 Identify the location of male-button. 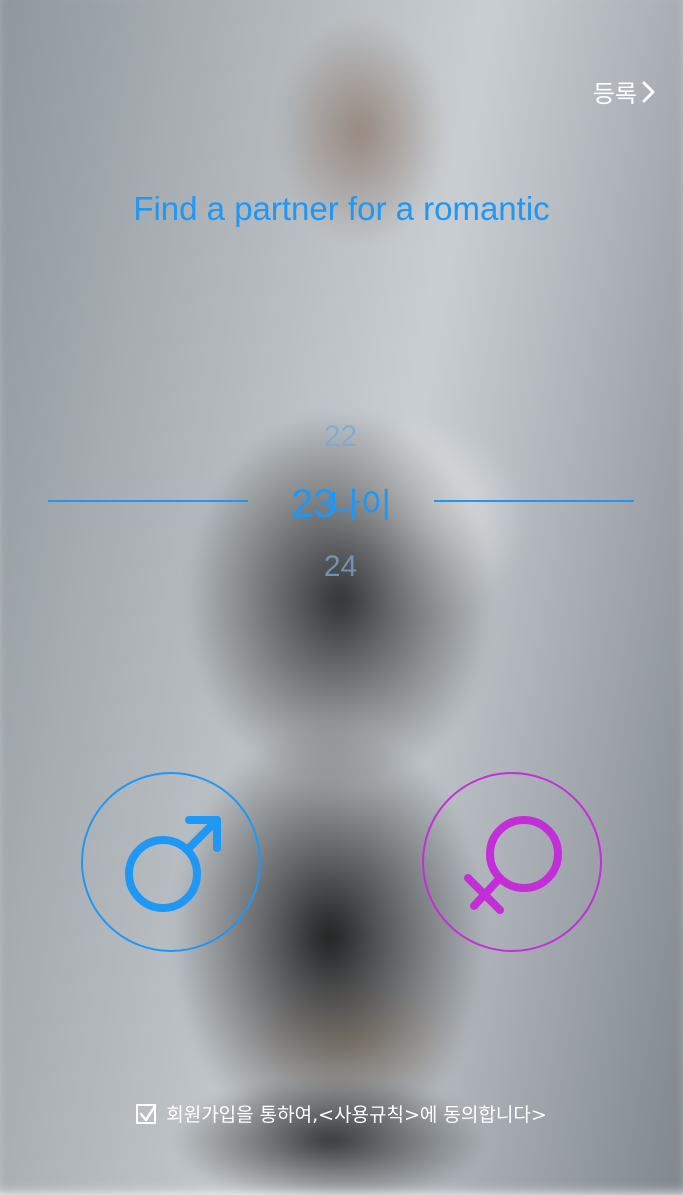
(171, 862).